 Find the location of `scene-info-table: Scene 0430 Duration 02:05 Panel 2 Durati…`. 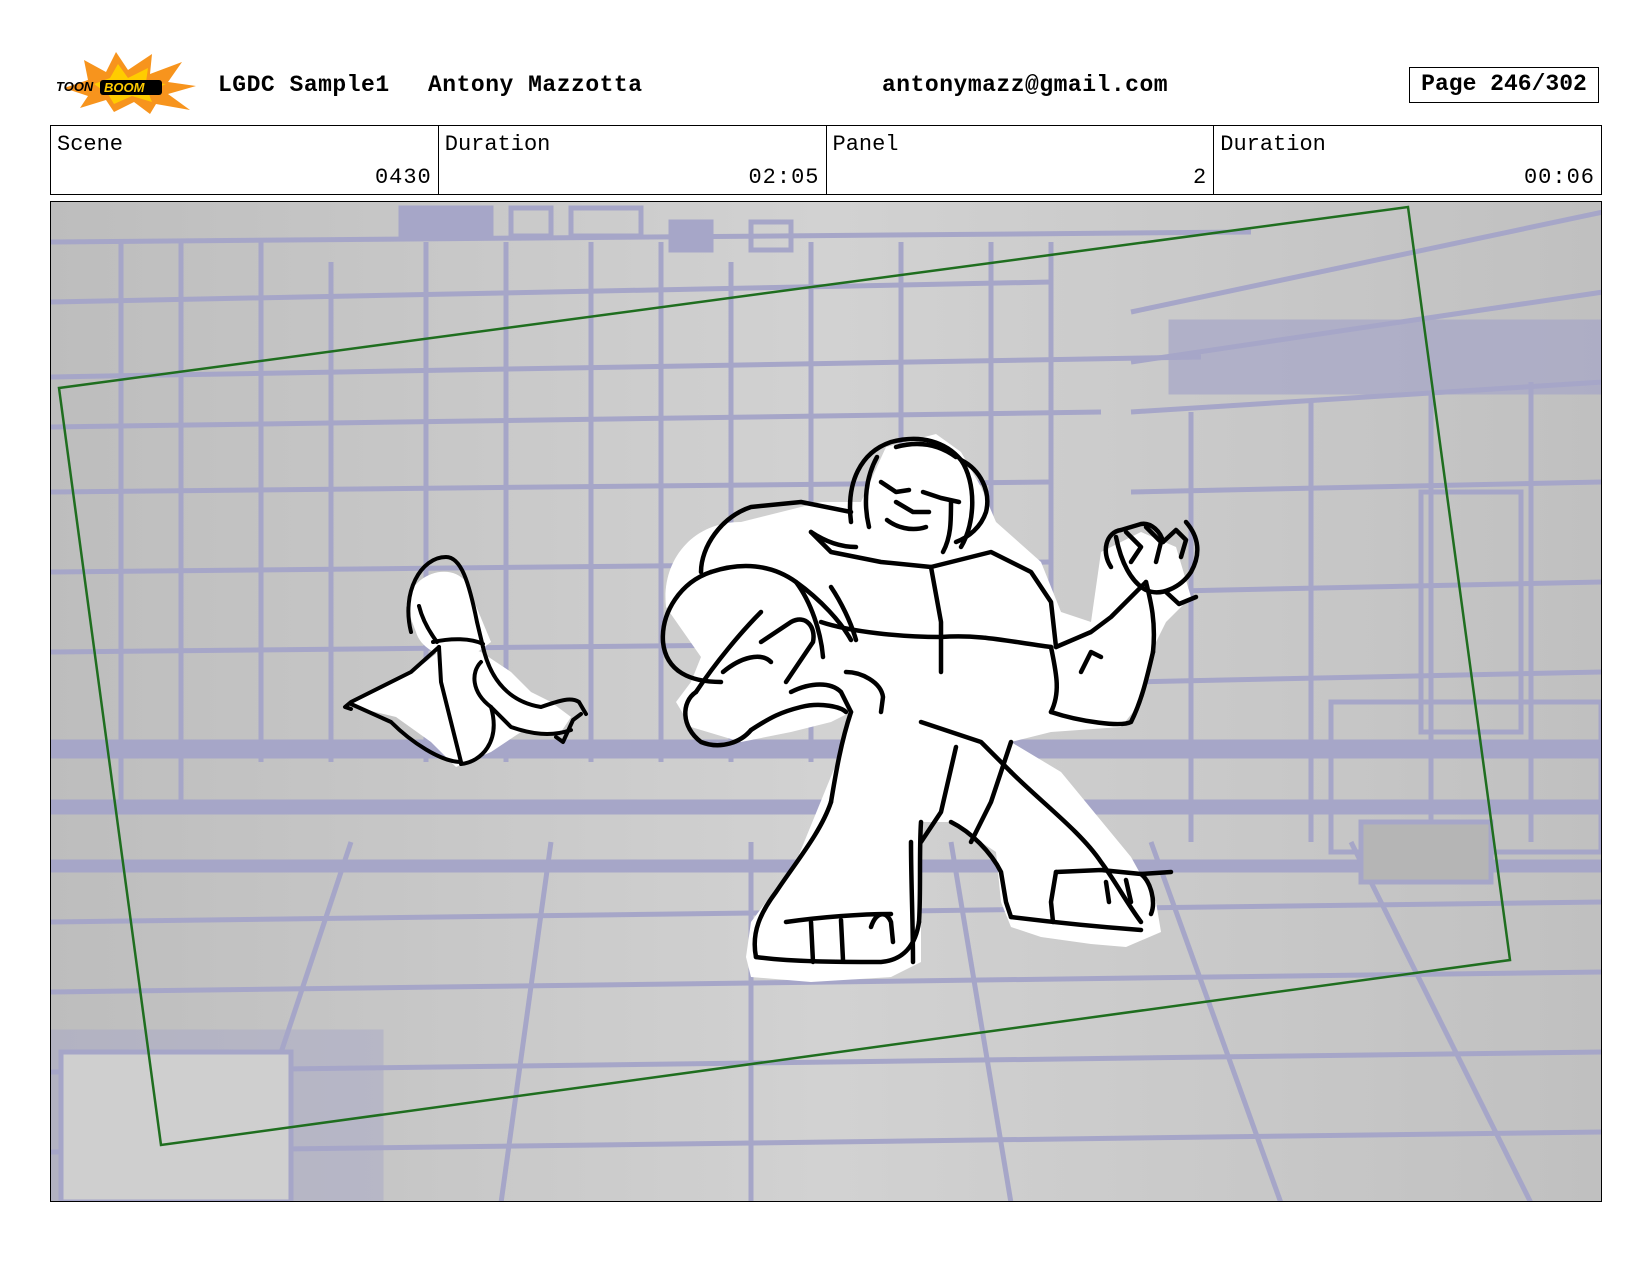

scene-info-table: Scene 0430 Duration 02:05 Panel 2 Durati… is located at coordinates (826, 160).